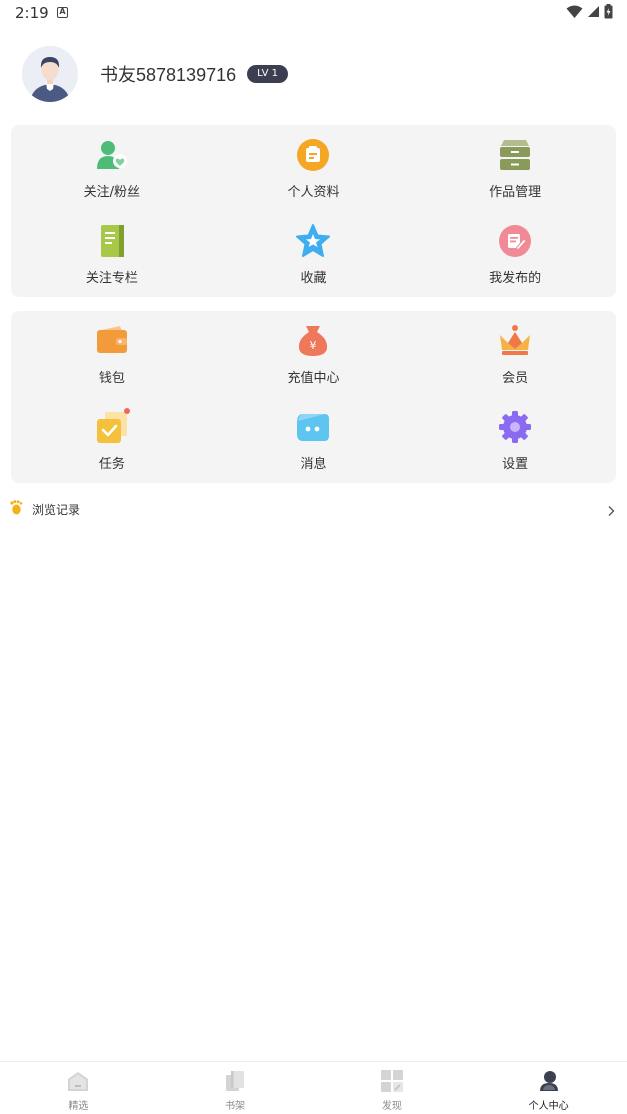 This screenshot has height=1114, width=627. What do you see at coordinates (78, 1106) in the screenshot?
I see `nav-label: 精选` at bounding box center [78, 1106].